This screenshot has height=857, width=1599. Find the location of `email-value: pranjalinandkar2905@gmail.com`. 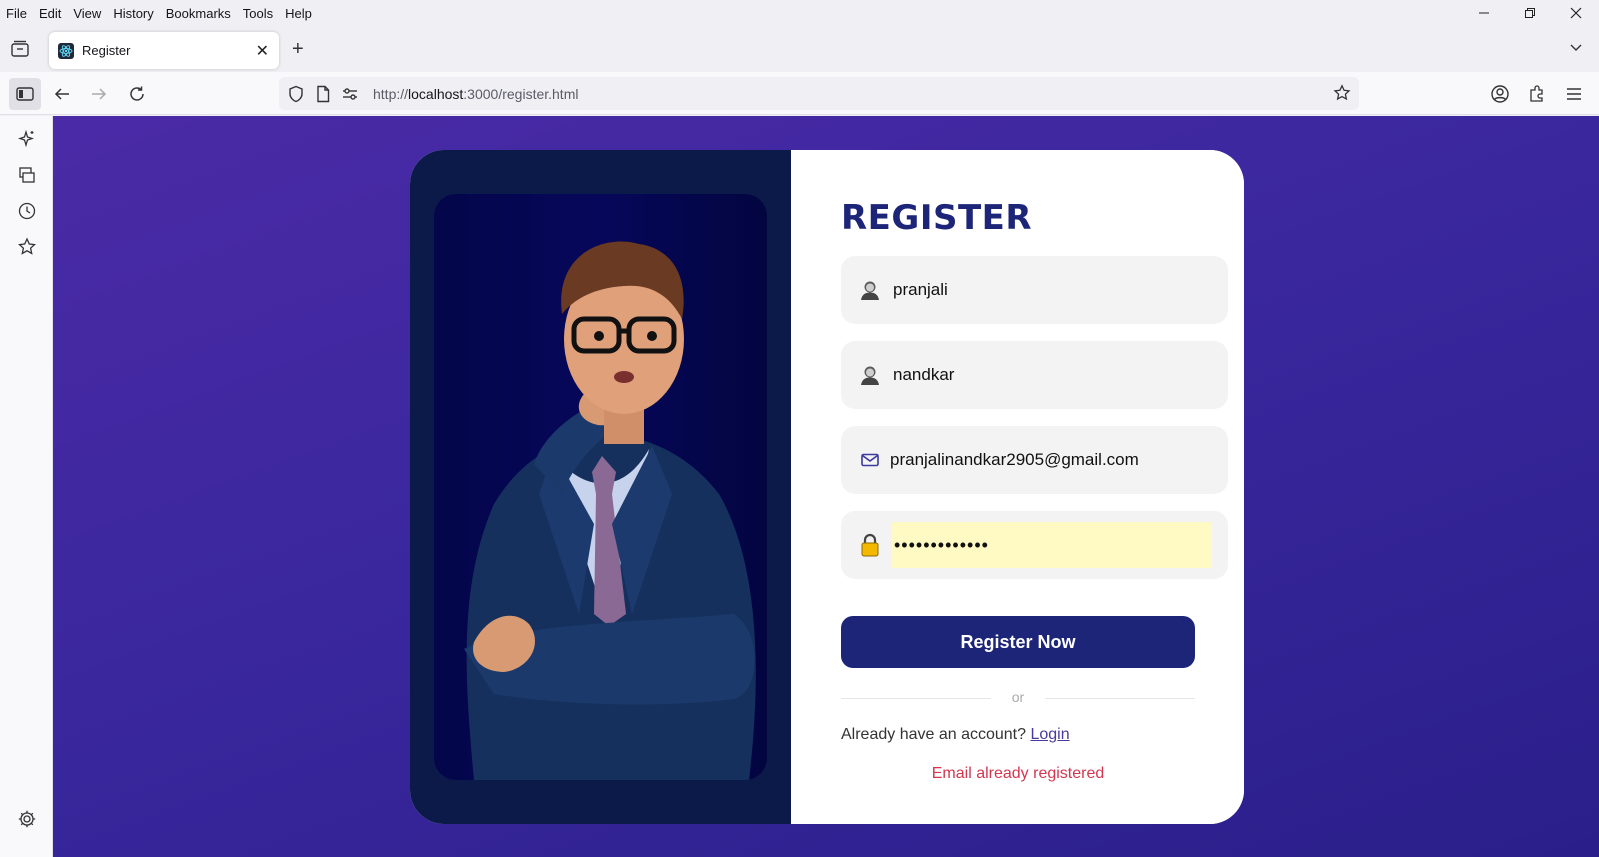

email-value: pranjalinandkar2905@gmail.com is located at coordinates (1014, 459).